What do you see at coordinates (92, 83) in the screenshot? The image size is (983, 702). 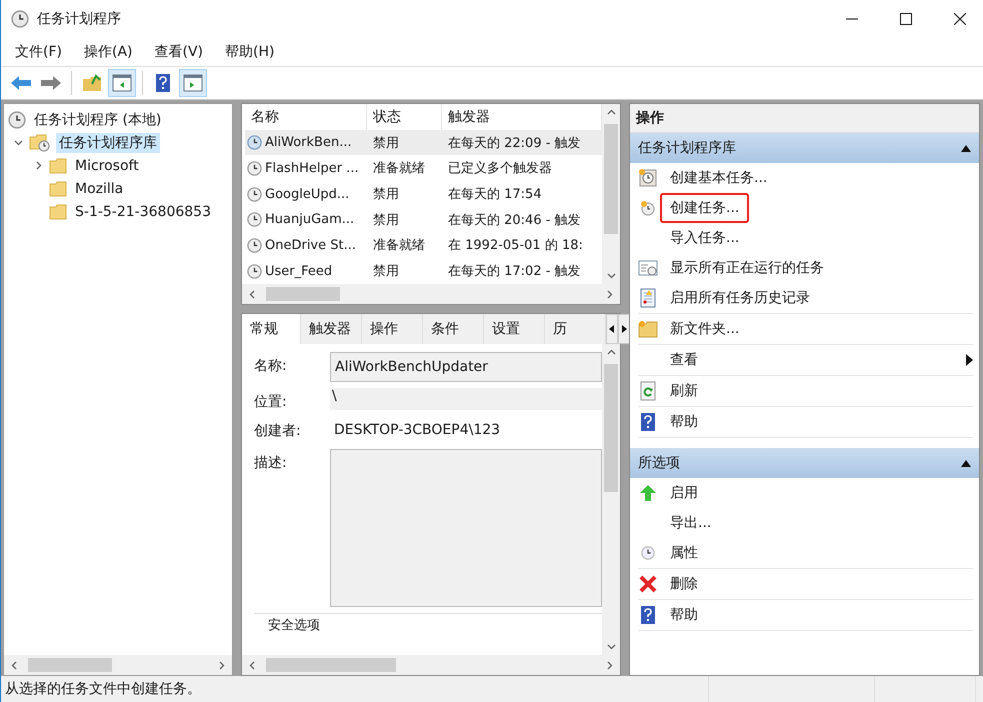 I see `folder-up-icon` at bounding box center [92, 83].